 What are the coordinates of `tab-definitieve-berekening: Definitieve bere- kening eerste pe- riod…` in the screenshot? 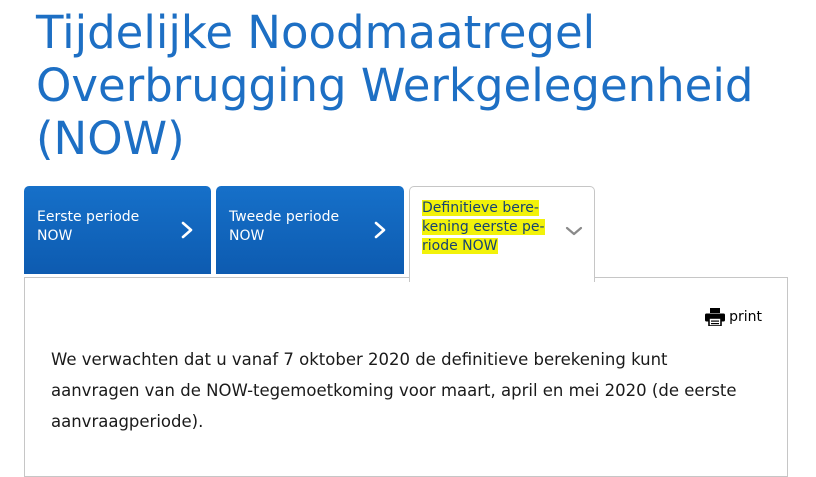 It's located at (502, 234).